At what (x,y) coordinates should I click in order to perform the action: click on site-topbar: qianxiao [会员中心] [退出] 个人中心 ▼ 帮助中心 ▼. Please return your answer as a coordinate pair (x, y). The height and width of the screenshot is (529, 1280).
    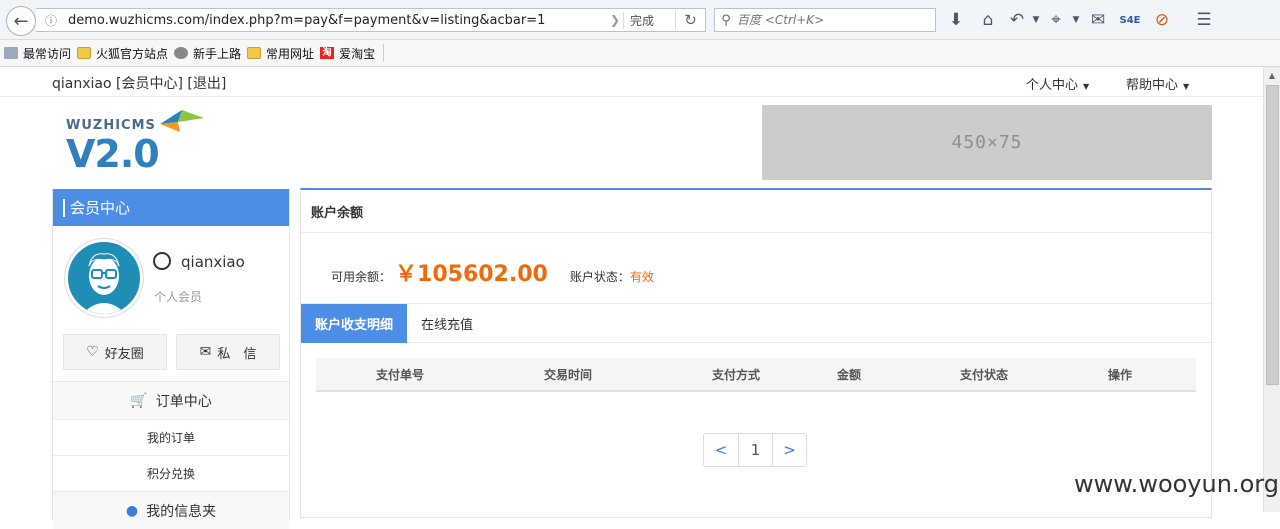
    Looking at the image, I should click on (631, 82).